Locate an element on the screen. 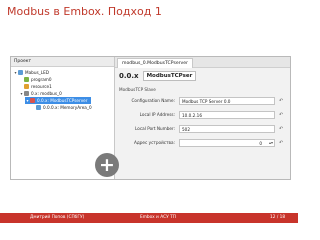 The width and height of the screenshot is (320, 240). device-header: 0.0.x ModbusTCPser is located at coordinates (158, 76).